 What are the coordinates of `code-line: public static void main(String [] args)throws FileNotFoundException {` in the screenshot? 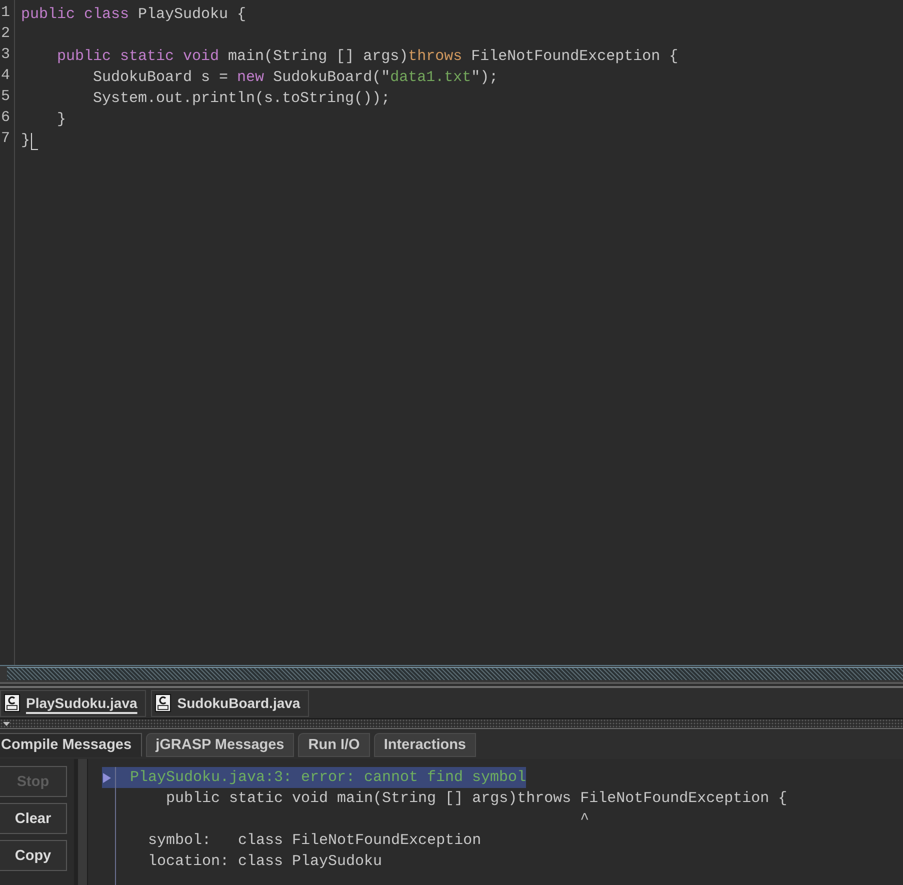 It's located at (367, 57).